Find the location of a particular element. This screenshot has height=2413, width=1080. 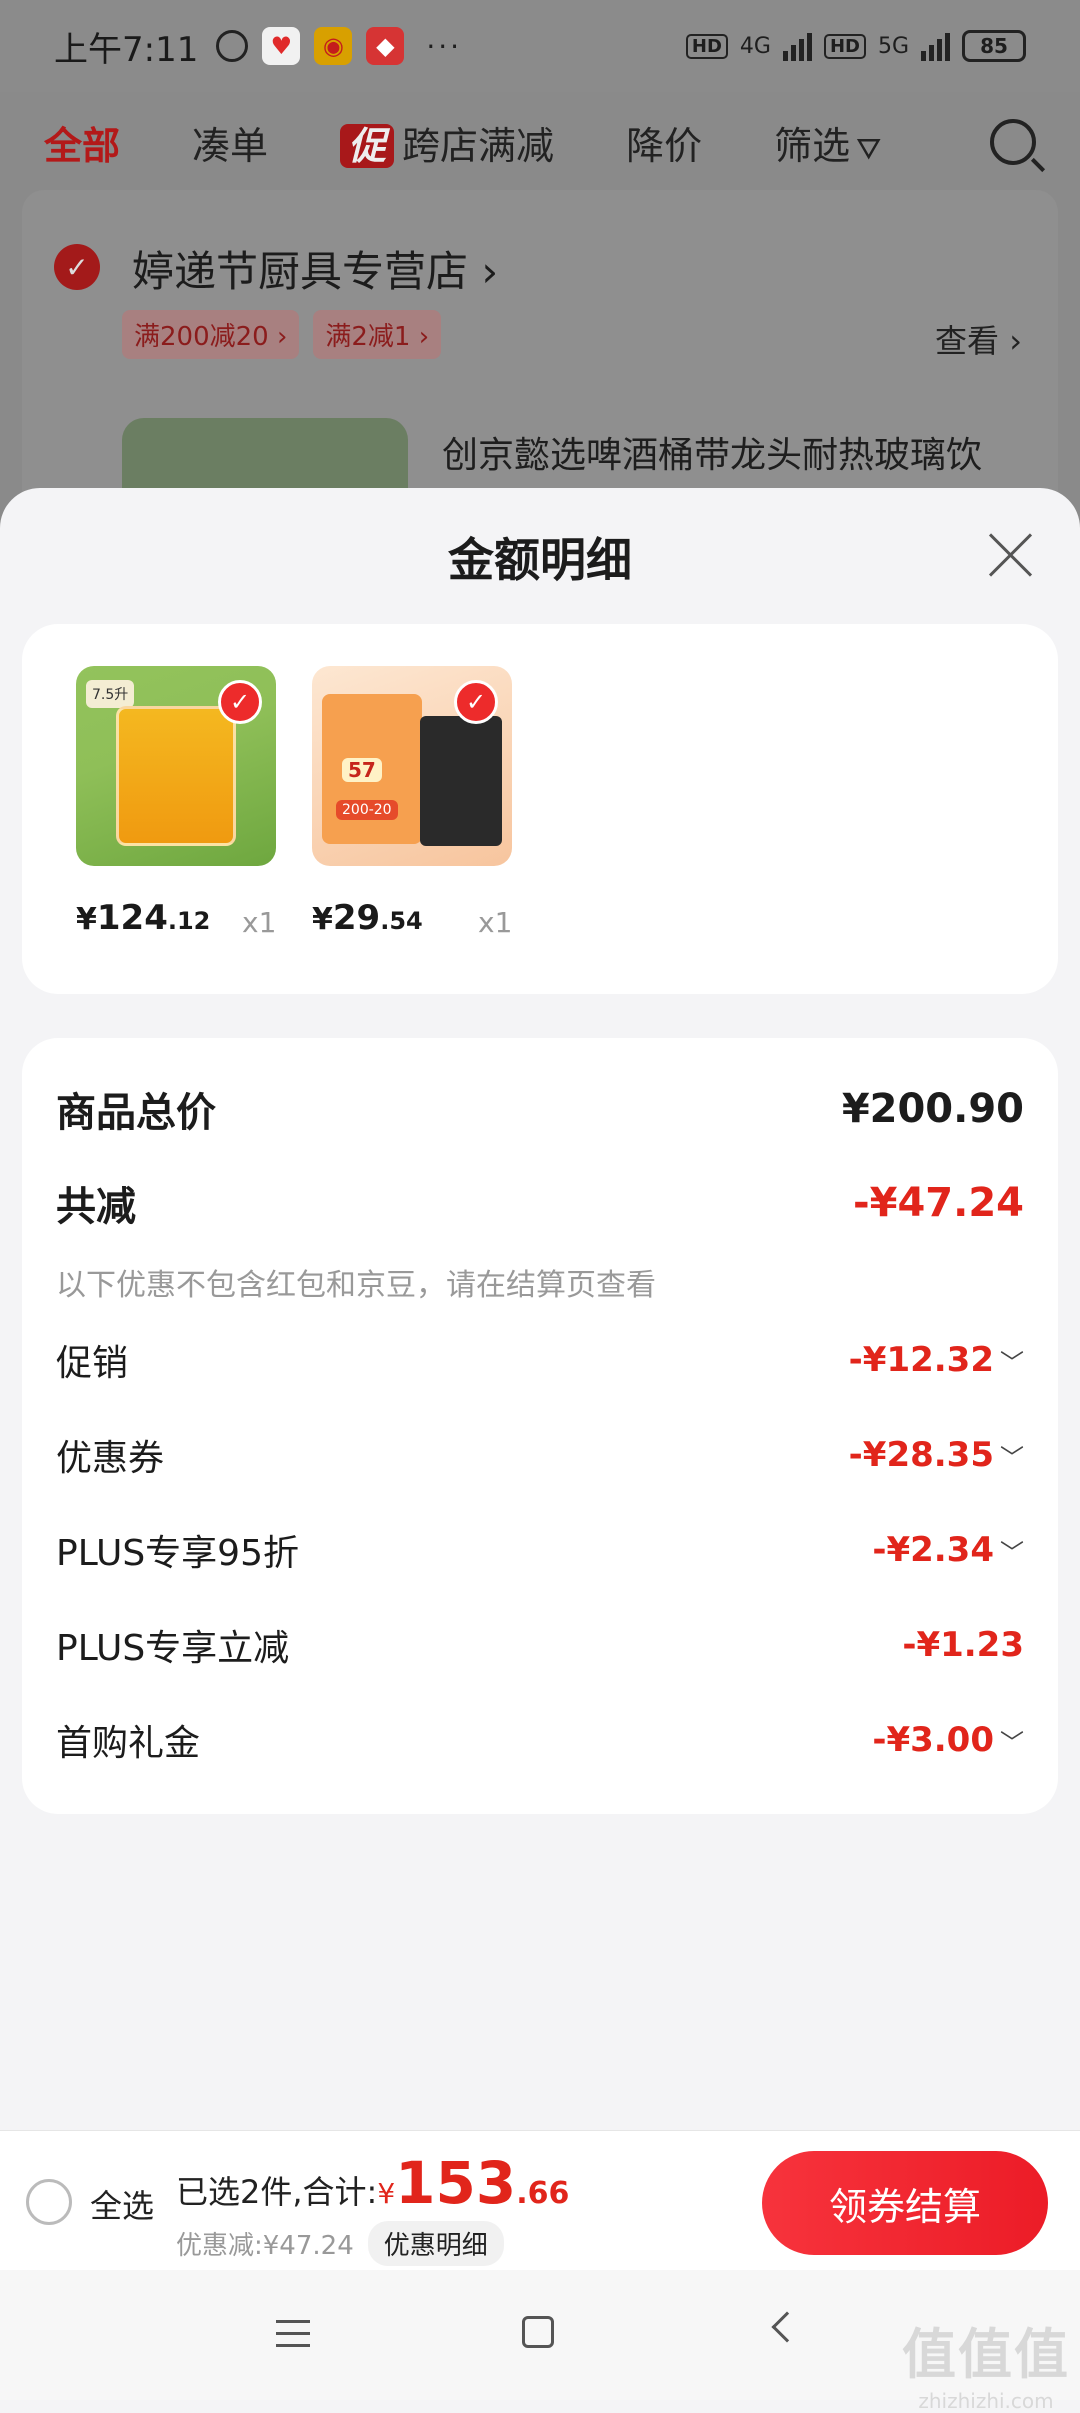

thumb-ribbon: 200-20 is located at coordinates (367, 810).